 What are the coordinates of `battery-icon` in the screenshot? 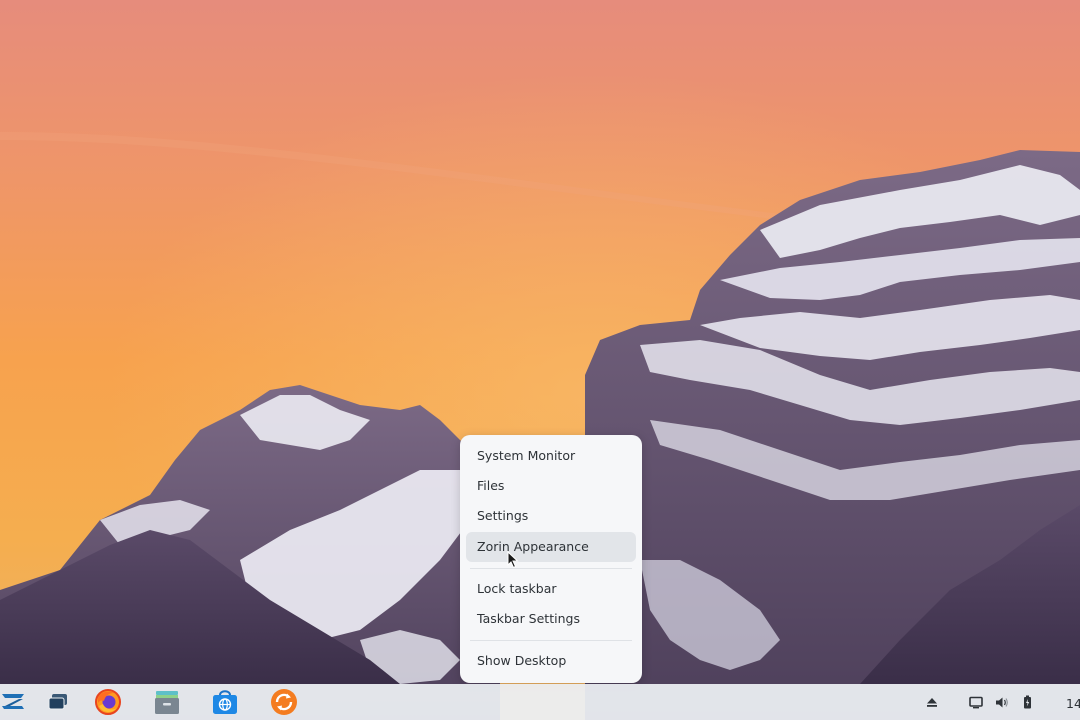 It's located at (1027, 702).